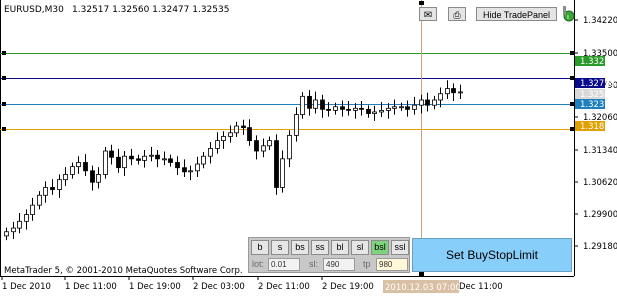 This screenshot has width=617, height=299. Describe the element at coordinates (91, 287) in the screenshot. I see `time-tick-label: 1 Dec 11:00` at that location.